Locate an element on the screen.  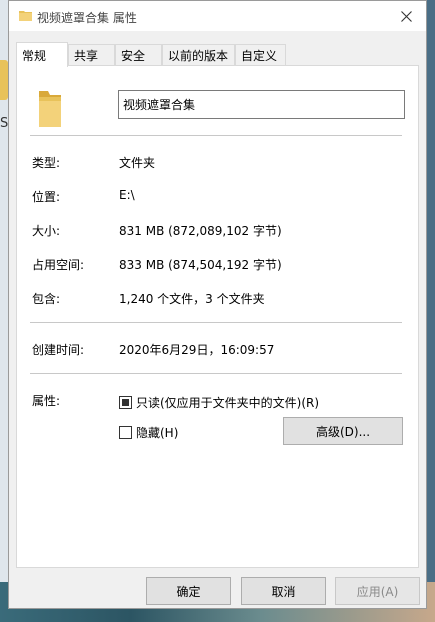
apply-button: 应用(A) is located at coordinates (377, 591).